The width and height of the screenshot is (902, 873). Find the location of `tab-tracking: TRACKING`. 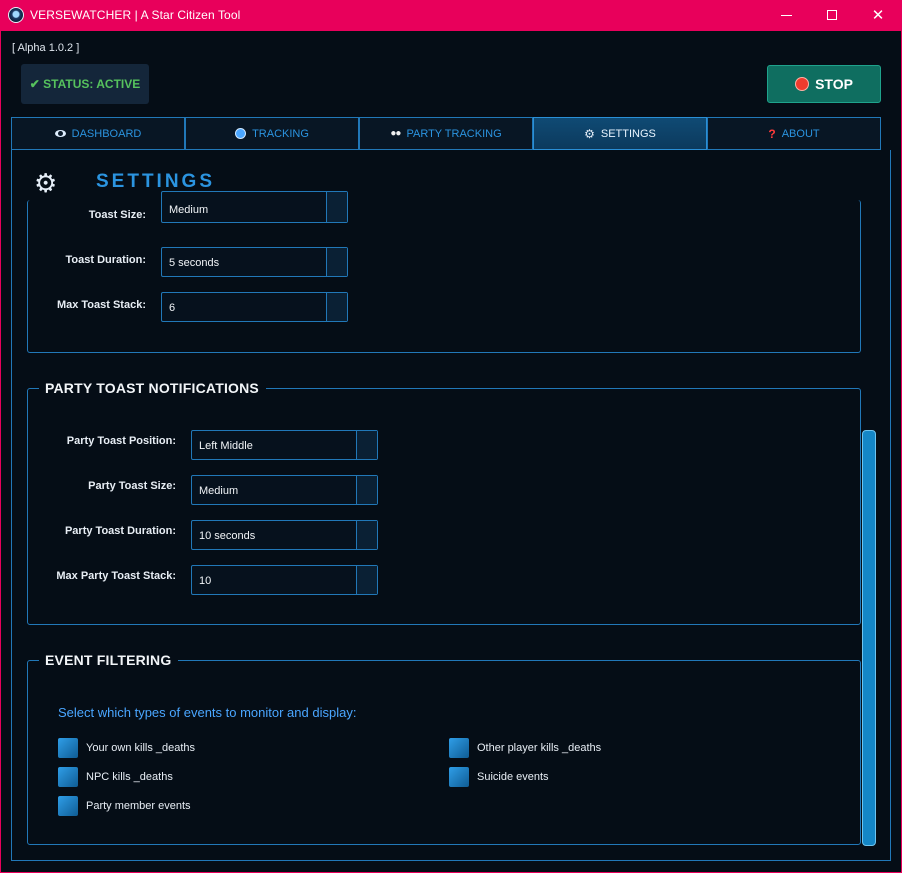

tab-tracking: TRACKING is located at coordinates (272, 133).